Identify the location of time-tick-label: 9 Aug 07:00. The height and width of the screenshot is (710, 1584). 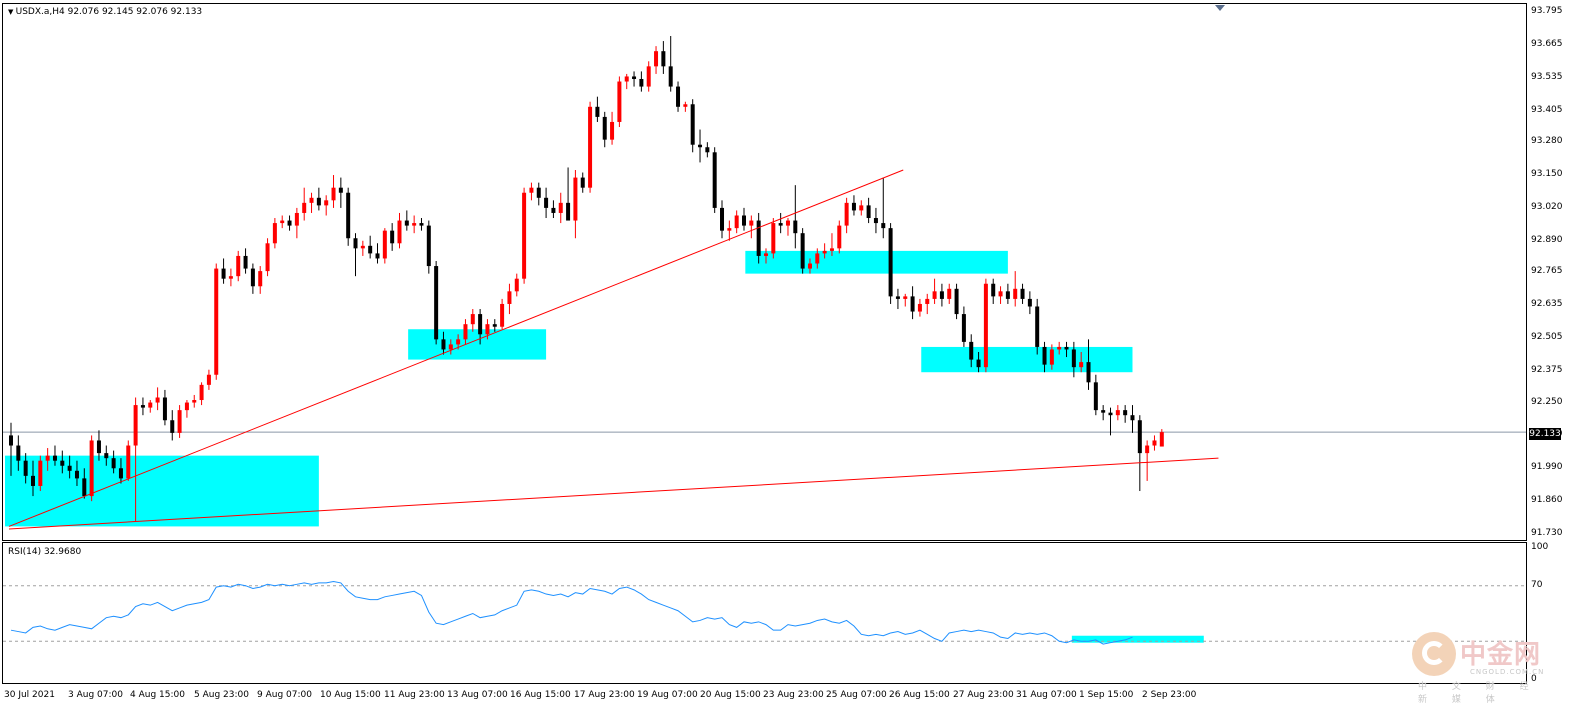
(284, 695).